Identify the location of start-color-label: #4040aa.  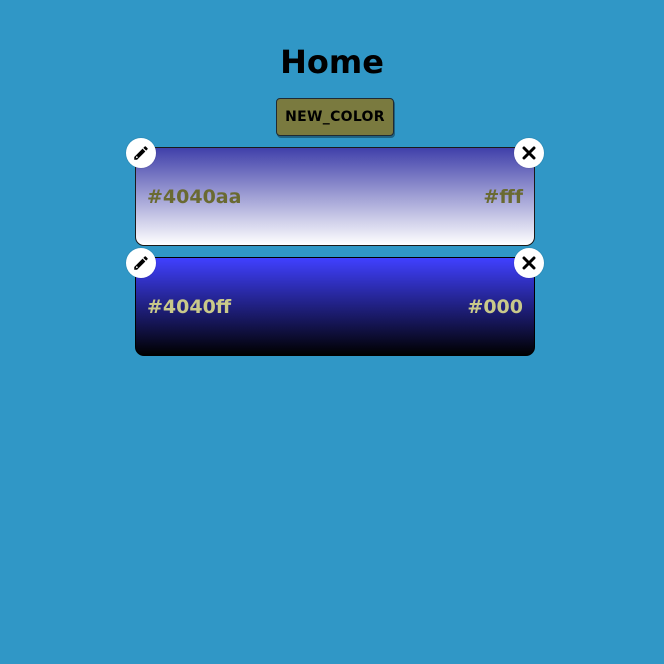
(194, 196).